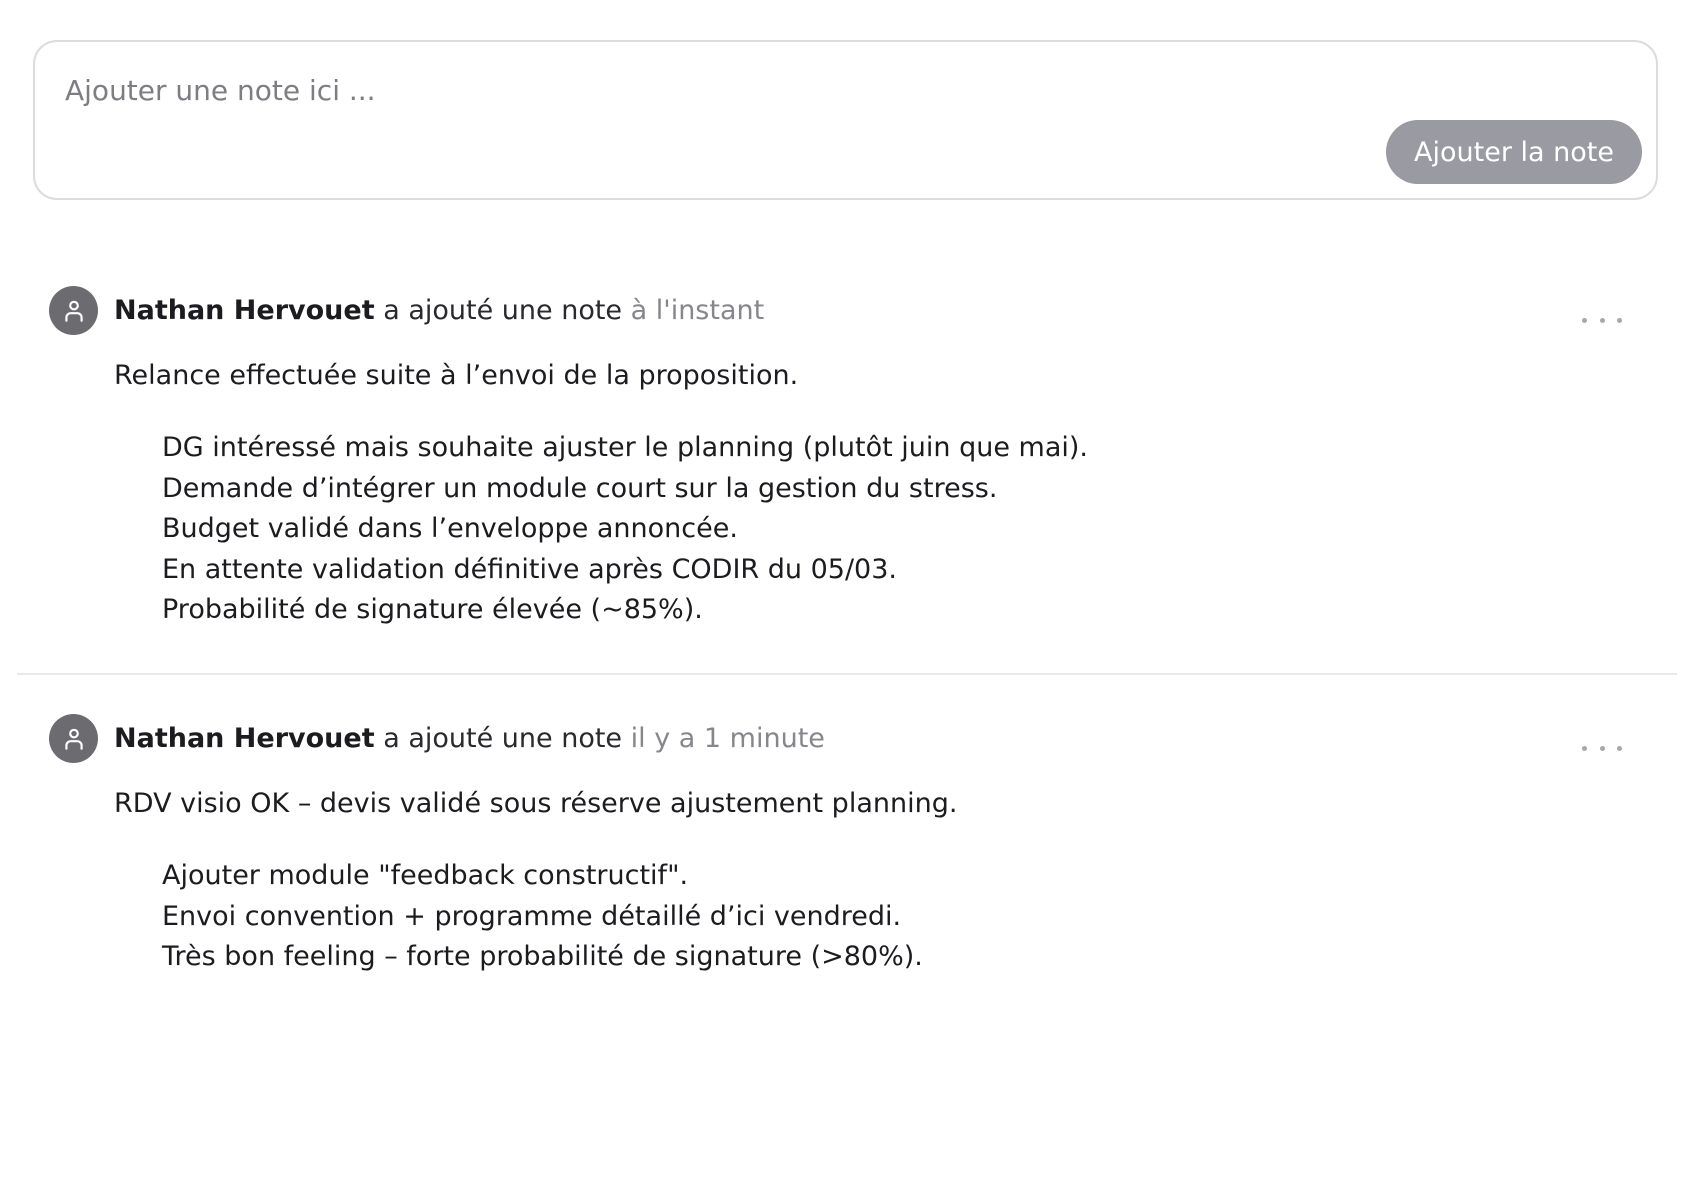 This screenshot has width=1688, height=1204. I want to click on note-detail-line: Probabilité de signature élevée (~85%)., so click(432, 609).